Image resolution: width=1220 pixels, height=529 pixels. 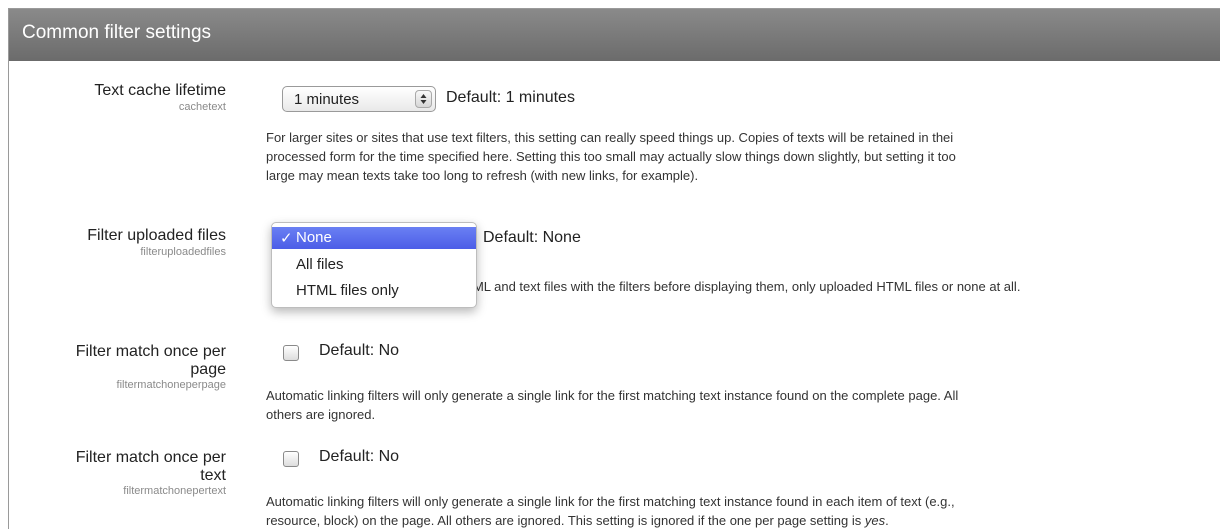 I want to click on filtermatchoneperpage-checkbox, so click(x=291, y=353).